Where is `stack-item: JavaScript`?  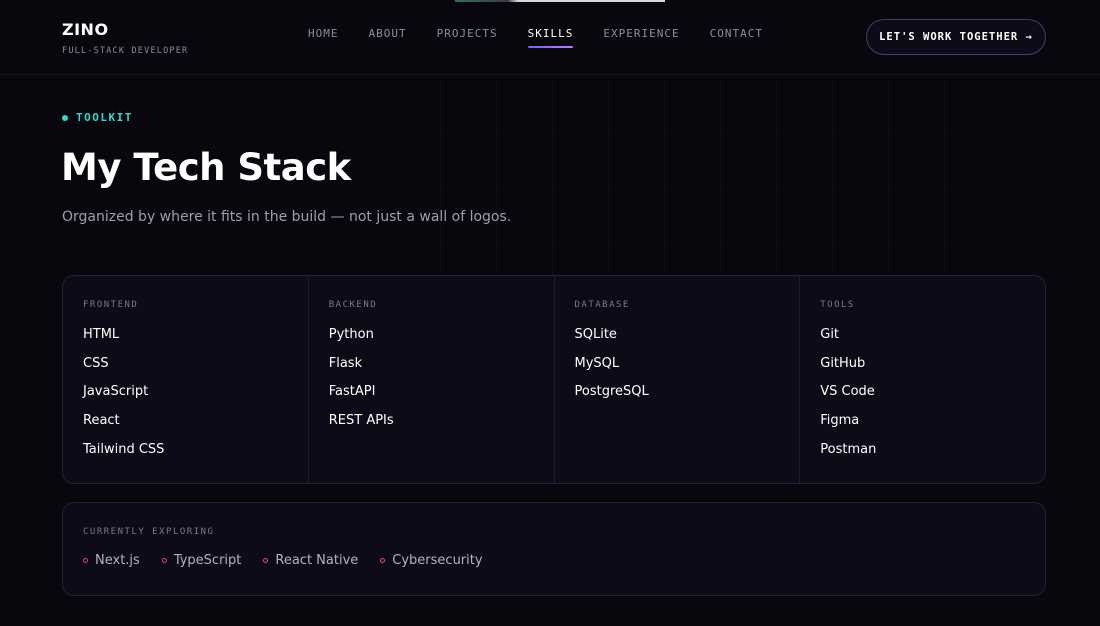
stack-item: JavaScript is located at coordinates (116, 392).